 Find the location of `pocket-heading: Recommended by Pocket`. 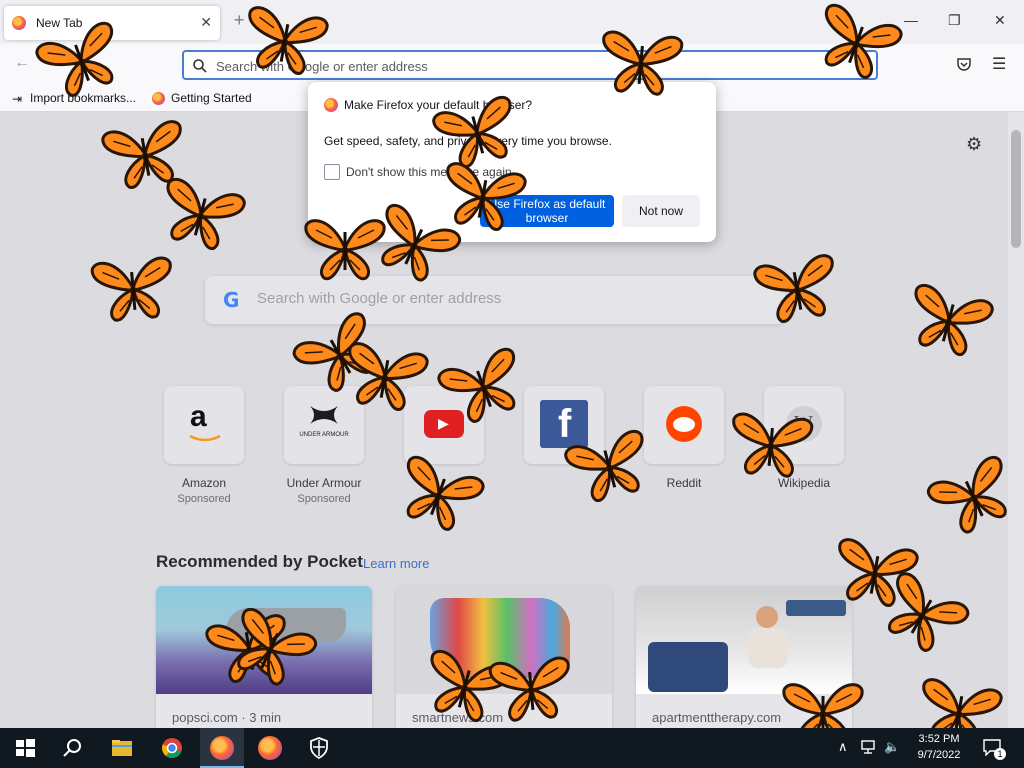

pocket-heading: Recommended by Pocket is located at coordinates (259, 561).